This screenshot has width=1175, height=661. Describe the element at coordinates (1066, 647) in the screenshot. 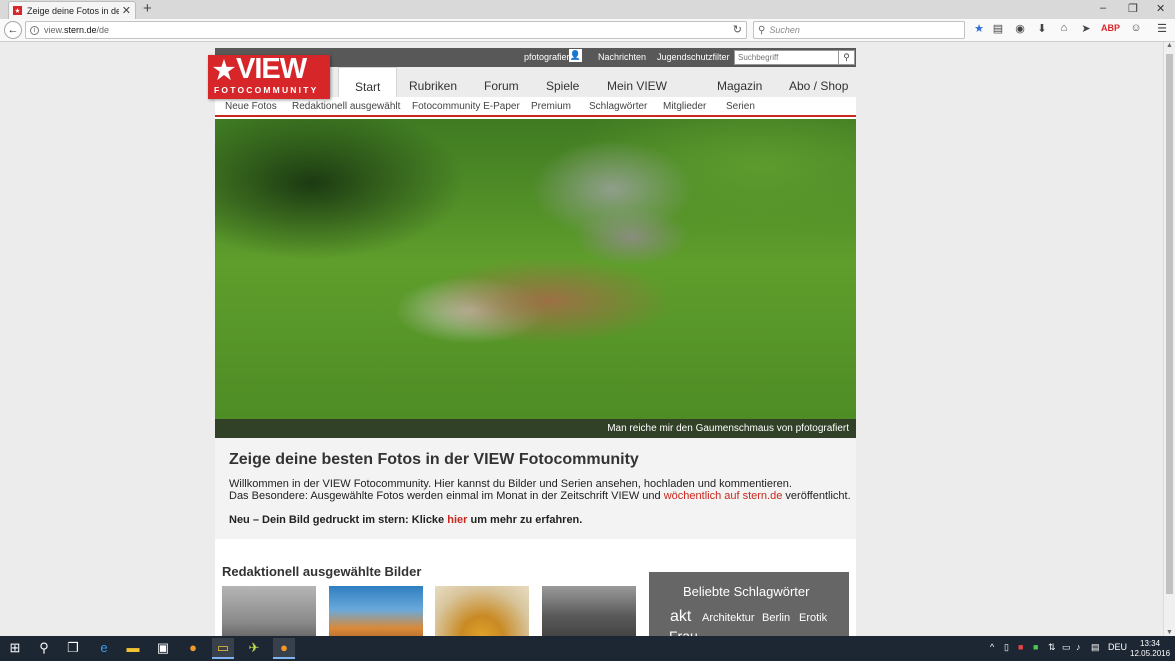

I see `battery-icon: ▭` at that location.